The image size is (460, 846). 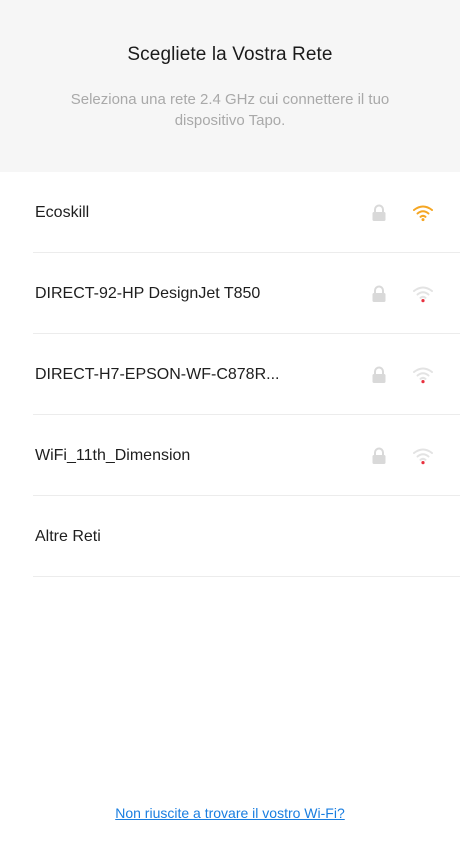 I want to click on network-name: WiFi_11th_Dimension, so click(x=113, y=455).